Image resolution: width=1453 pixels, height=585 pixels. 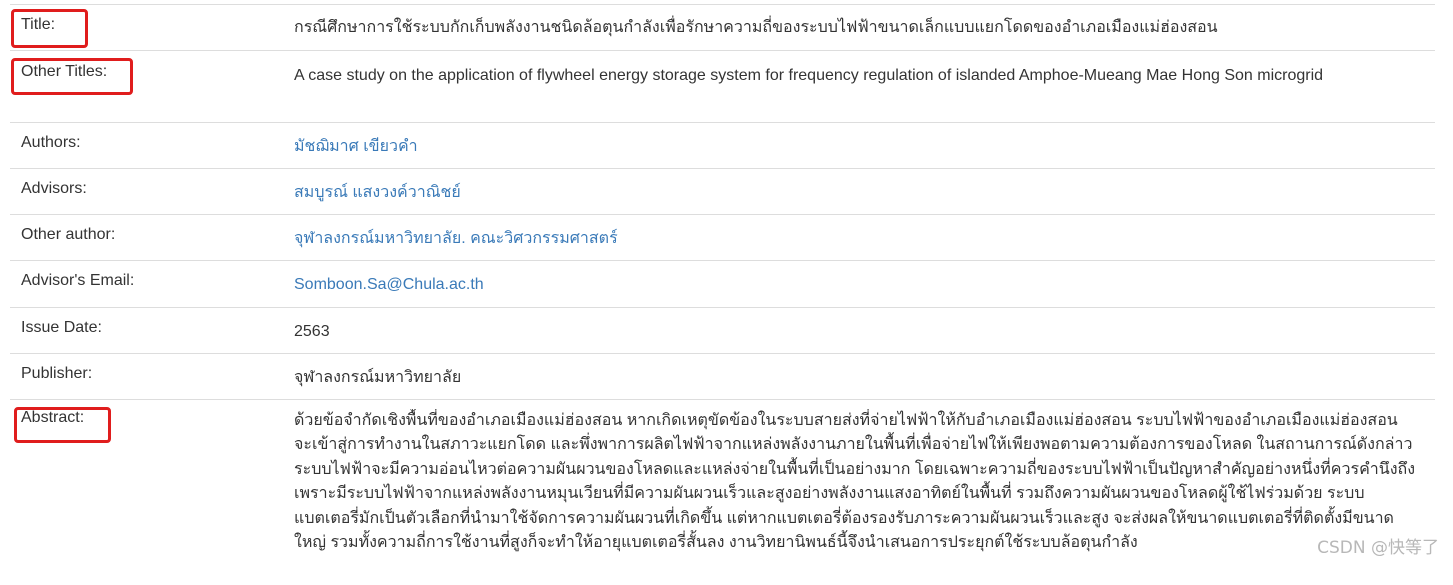 I want to click on row-label: Other author:, so click(x=152, y=243).